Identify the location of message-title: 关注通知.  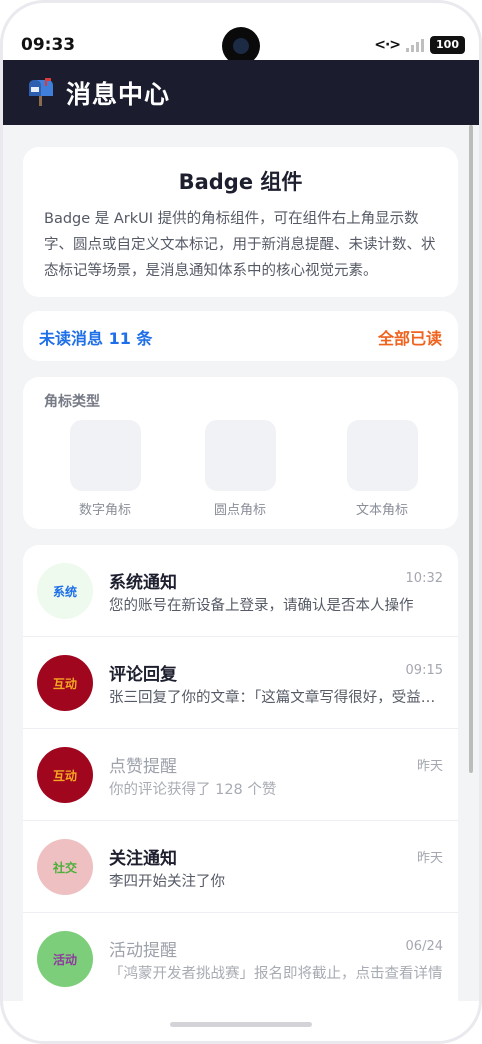
(143, 859).